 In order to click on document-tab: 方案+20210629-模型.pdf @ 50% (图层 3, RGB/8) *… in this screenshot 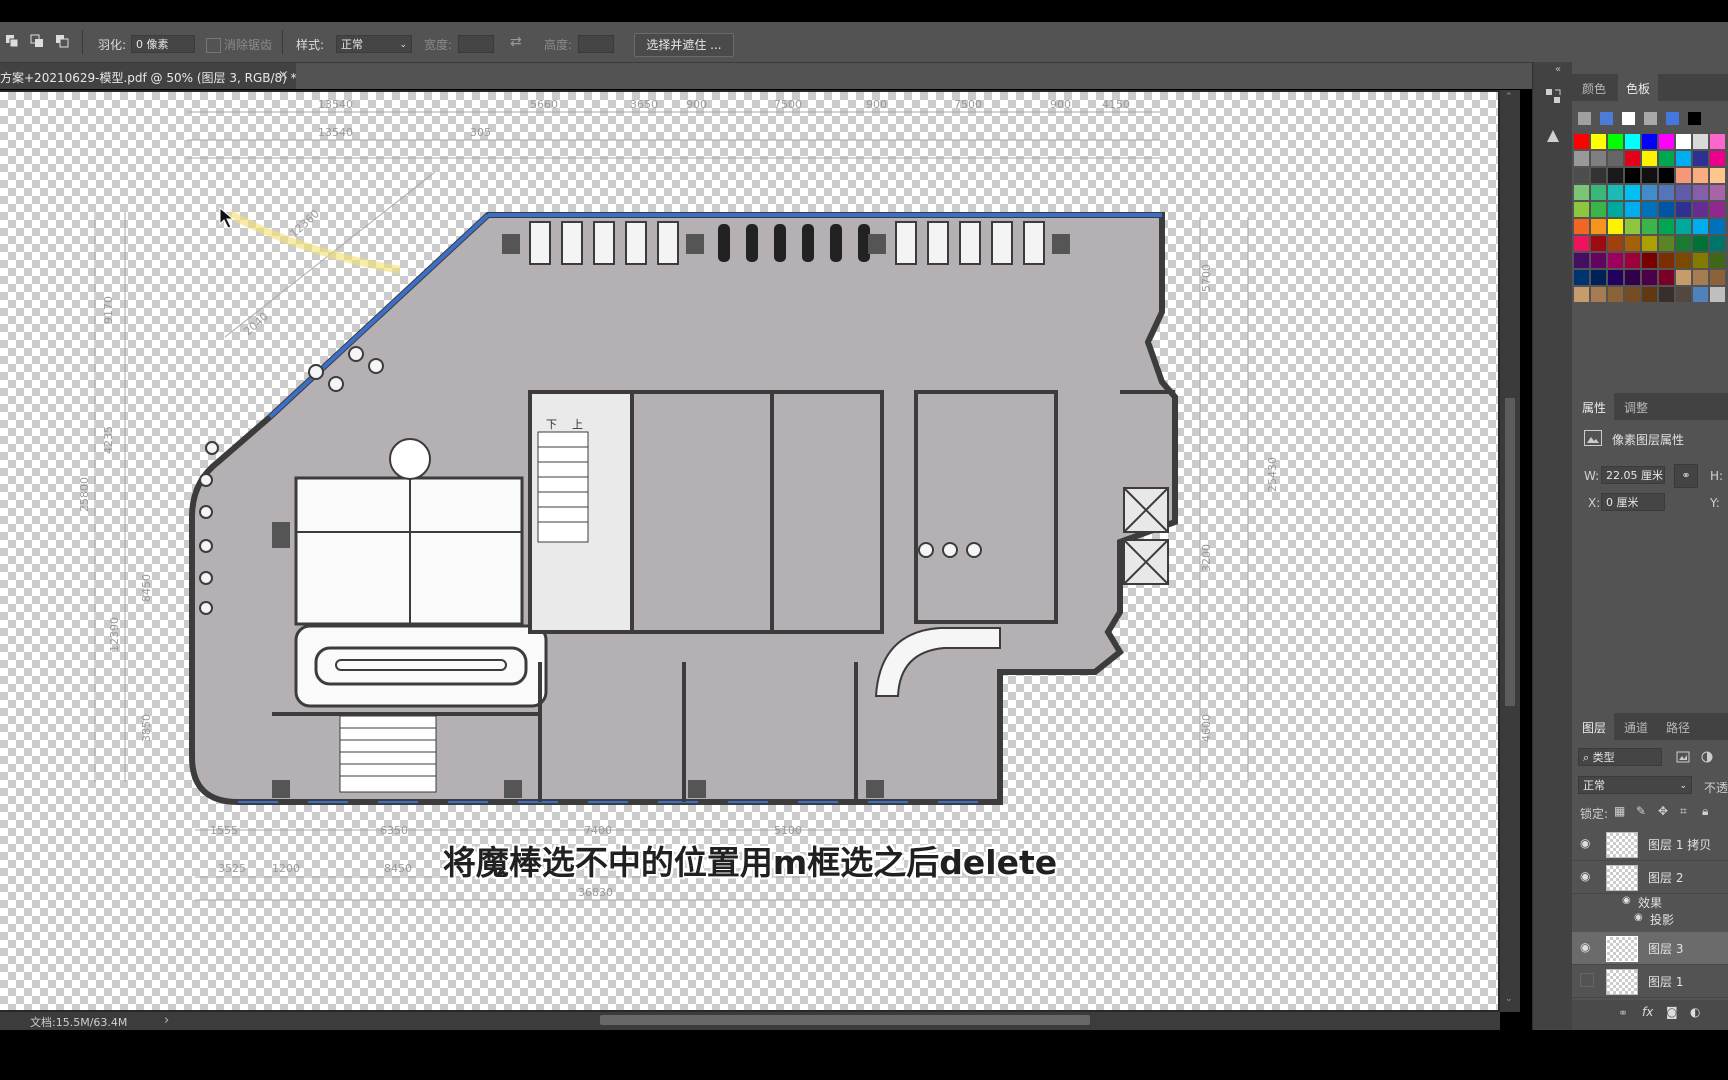, I will do `click(148, 76)`.